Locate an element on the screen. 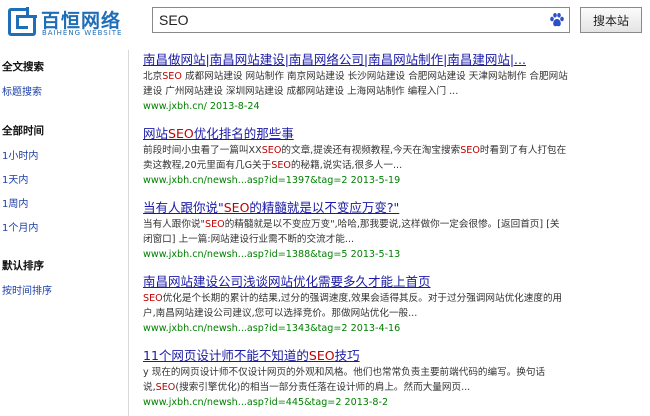  search-input is located at coordinates (348, 20).